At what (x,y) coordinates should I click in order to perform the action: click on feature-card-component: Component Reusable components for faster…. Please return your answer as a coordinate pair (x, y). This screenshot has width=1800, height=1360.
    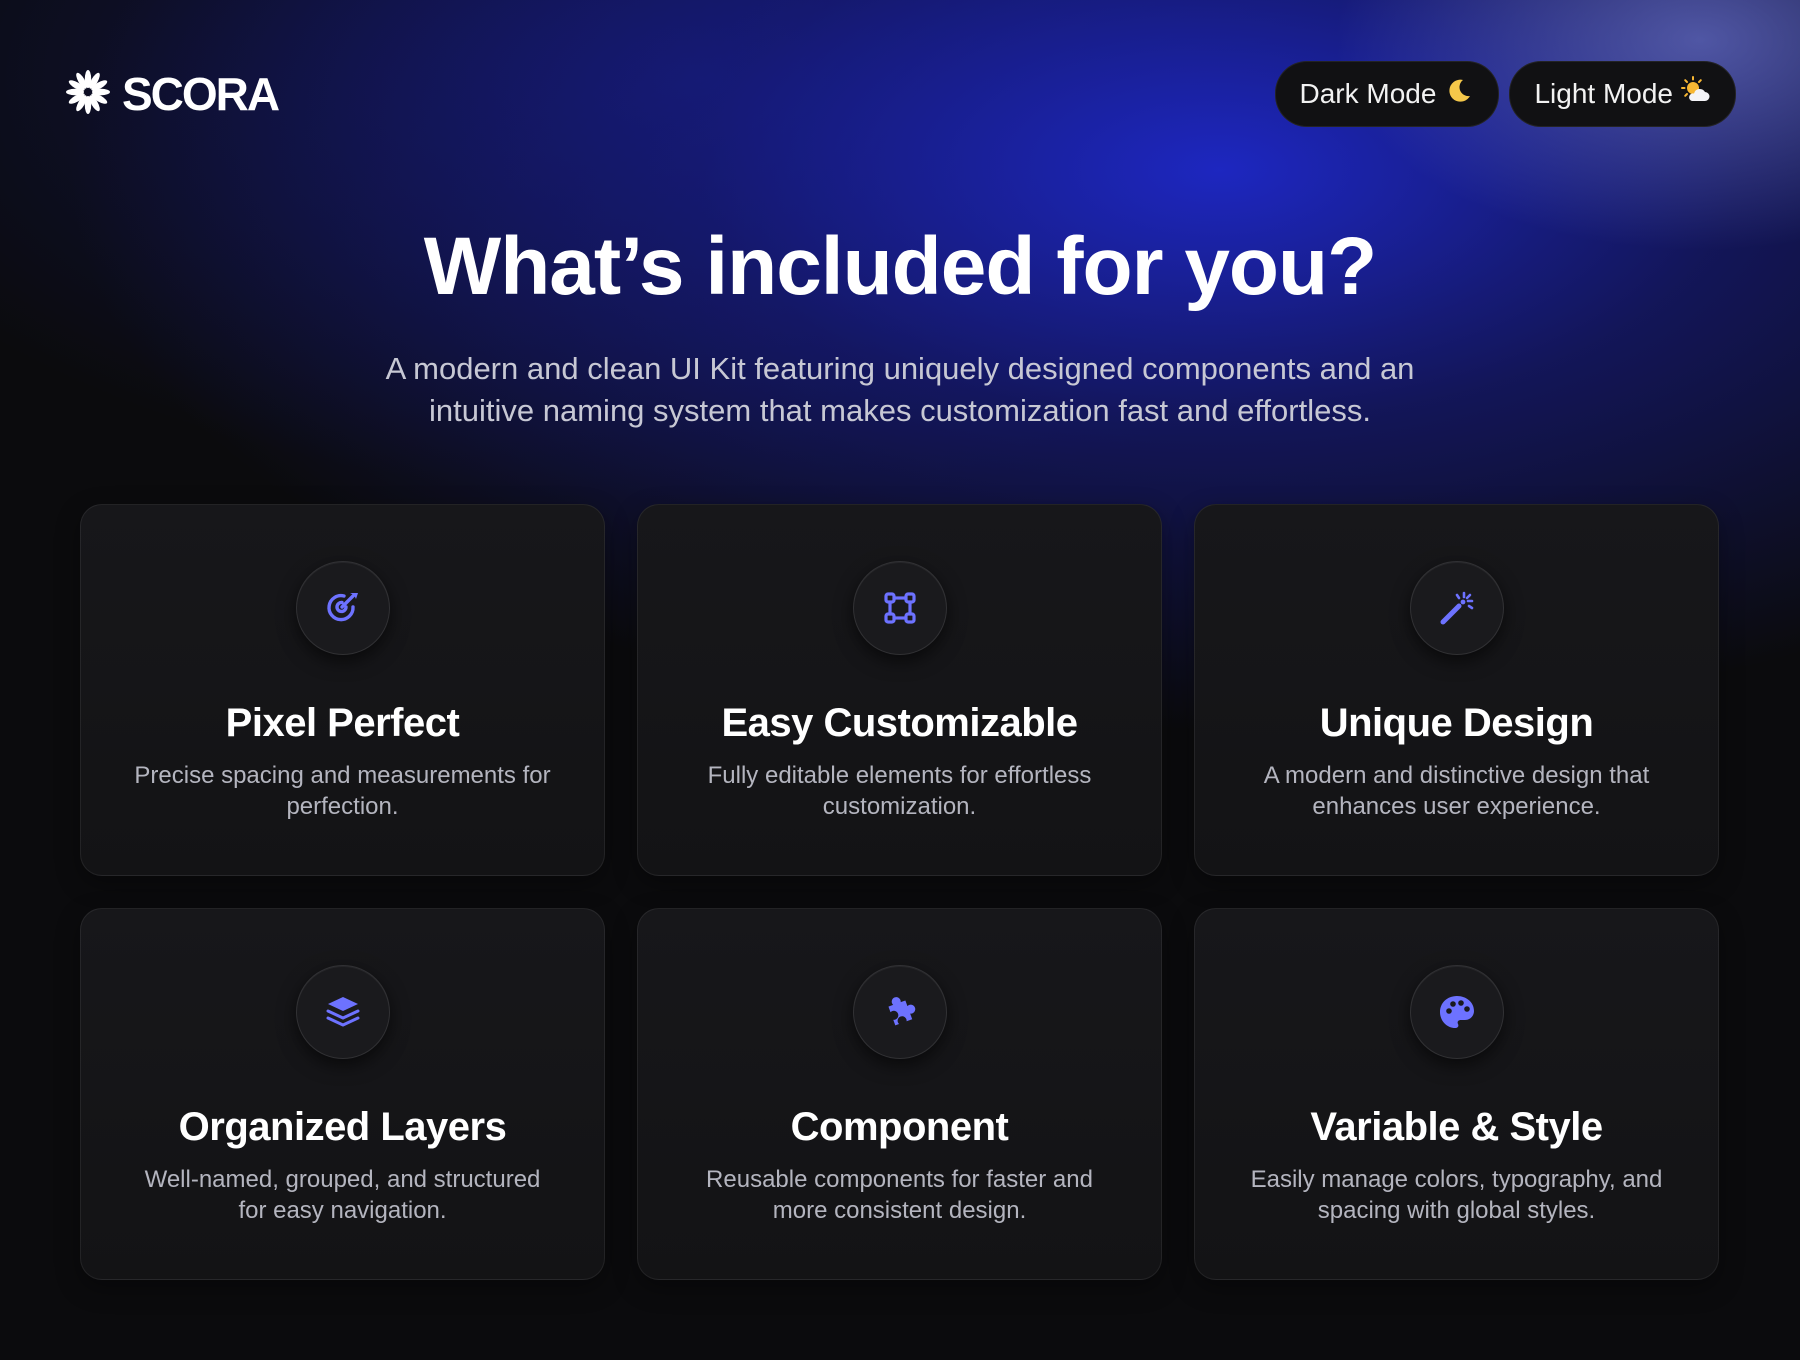
    Looking at the image, I should click on (899, 1094).